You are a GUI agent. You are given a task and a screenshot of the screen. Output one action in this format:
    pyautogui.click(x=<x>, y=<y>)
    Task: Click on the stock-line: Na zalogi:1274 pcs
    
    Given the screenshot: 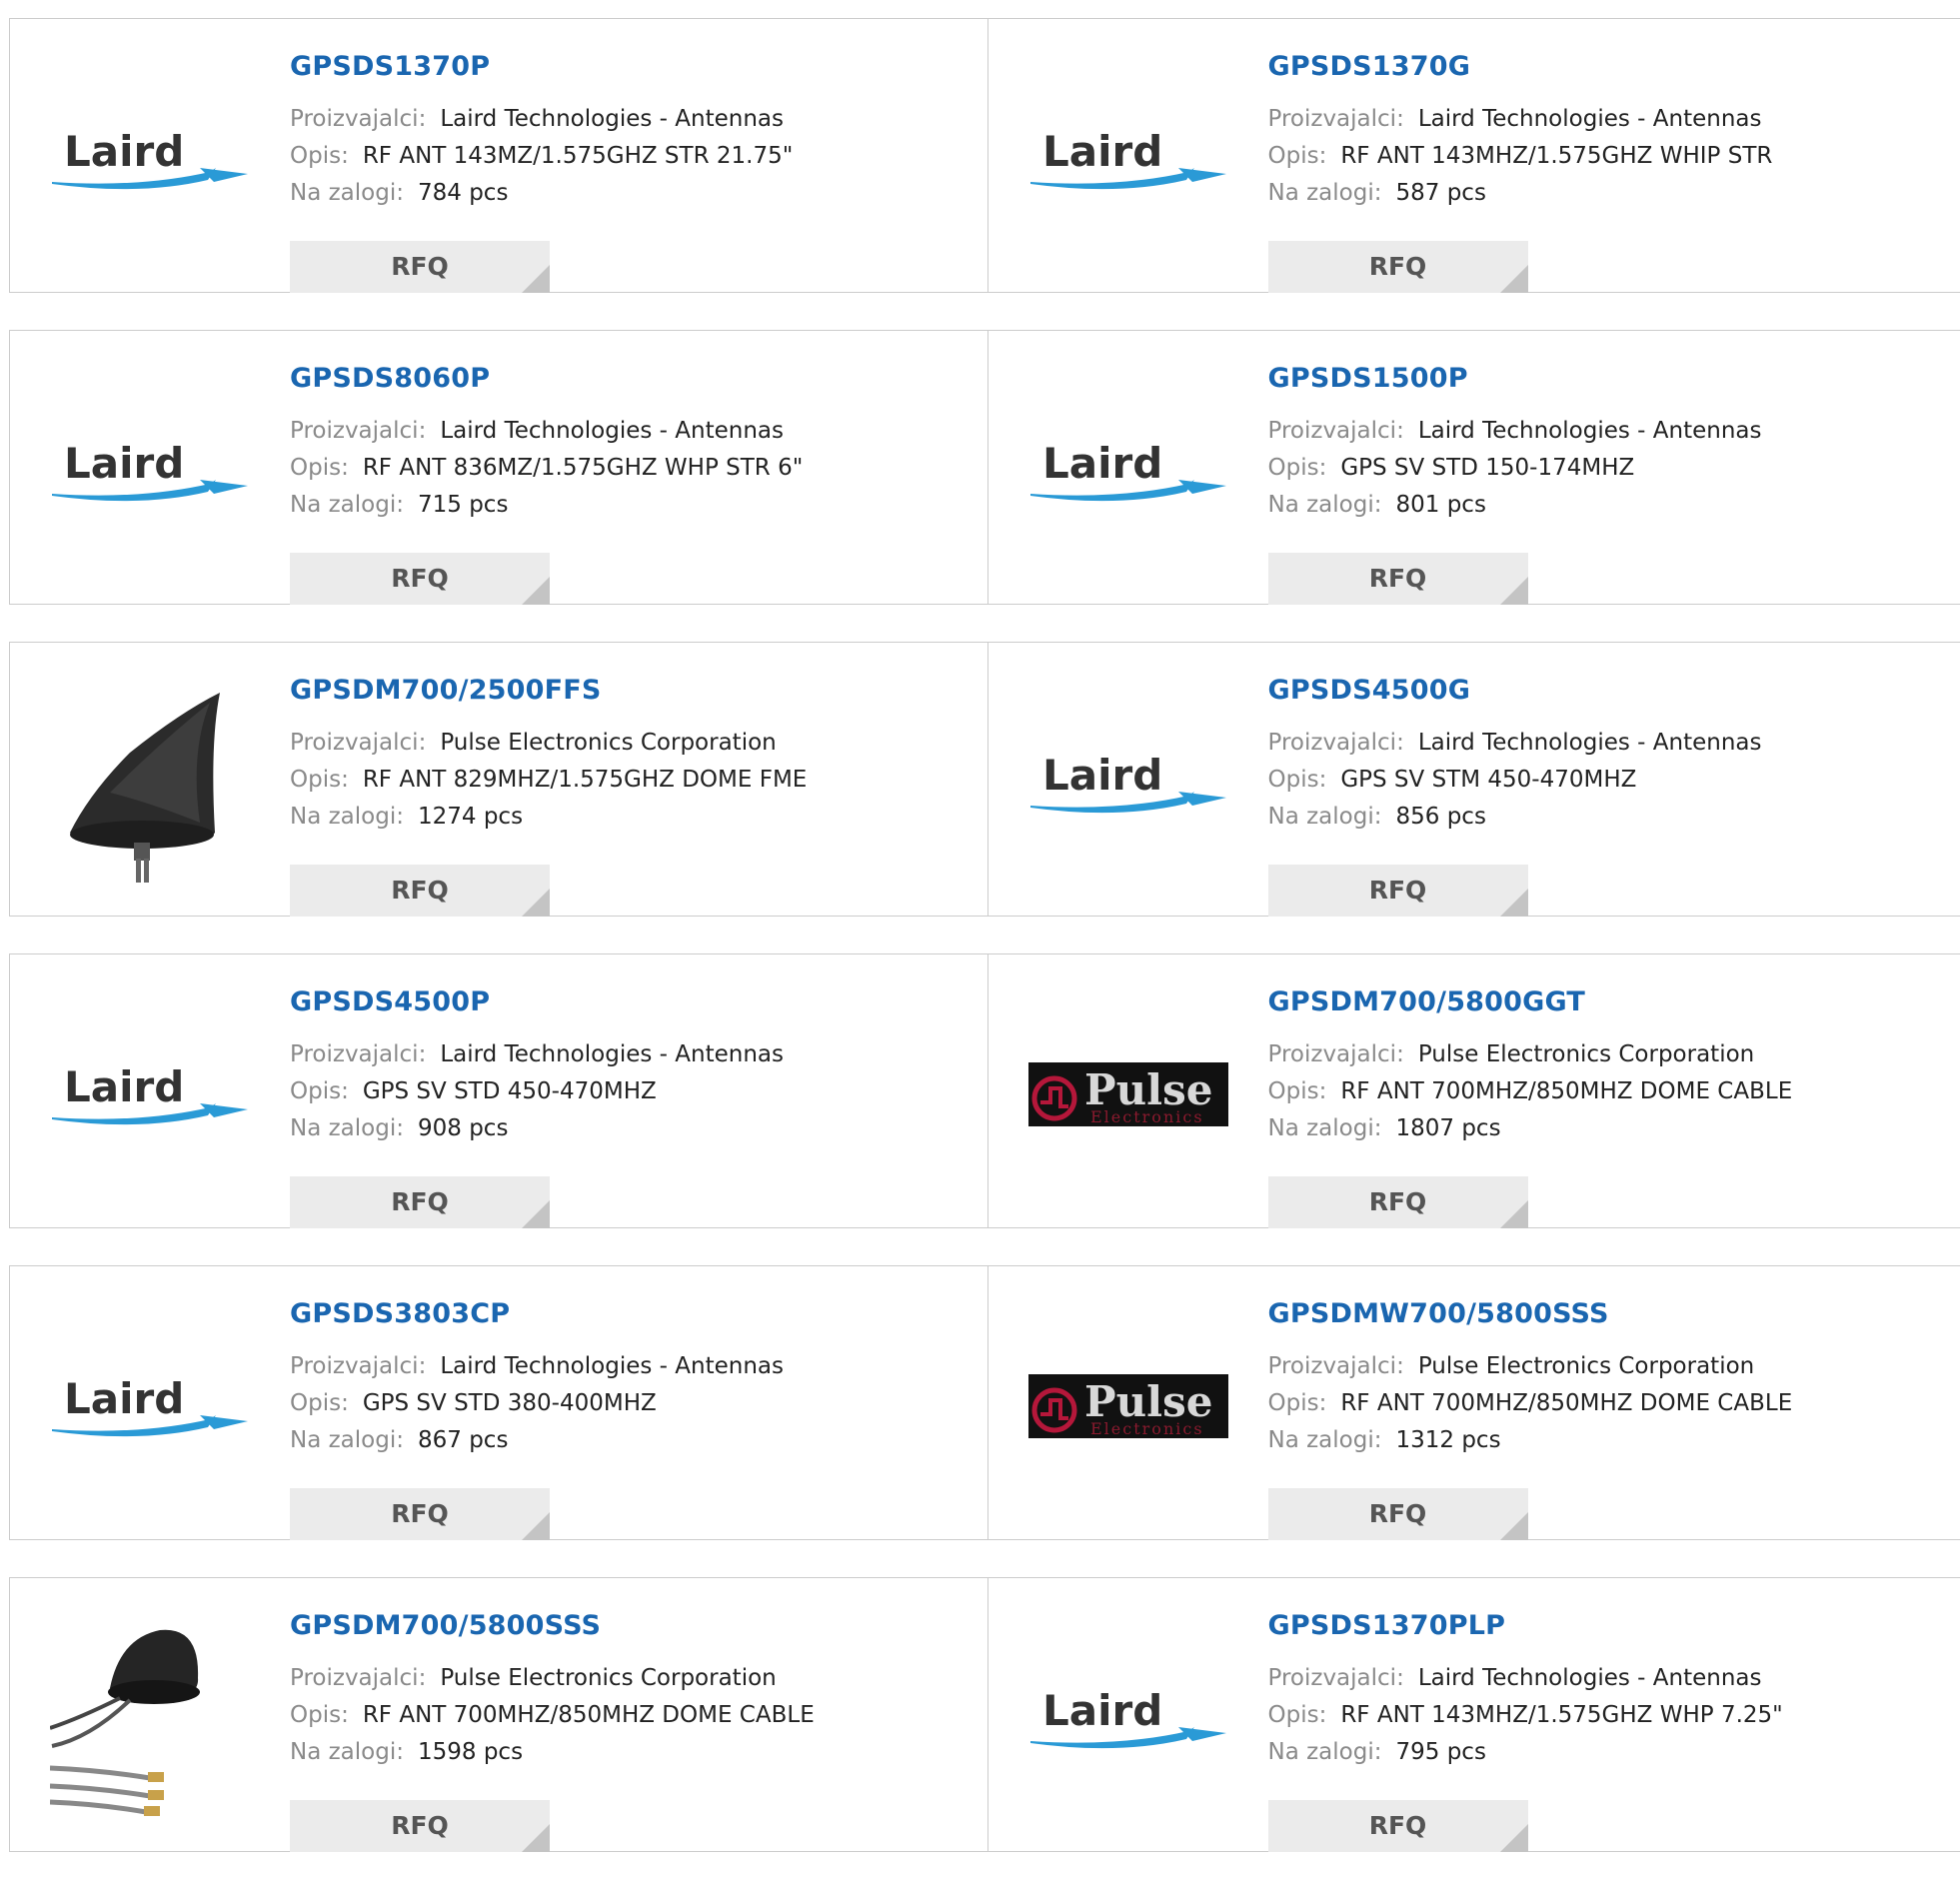 What is the action you would take?
    pyautogui.click(x=634, y=817)
    